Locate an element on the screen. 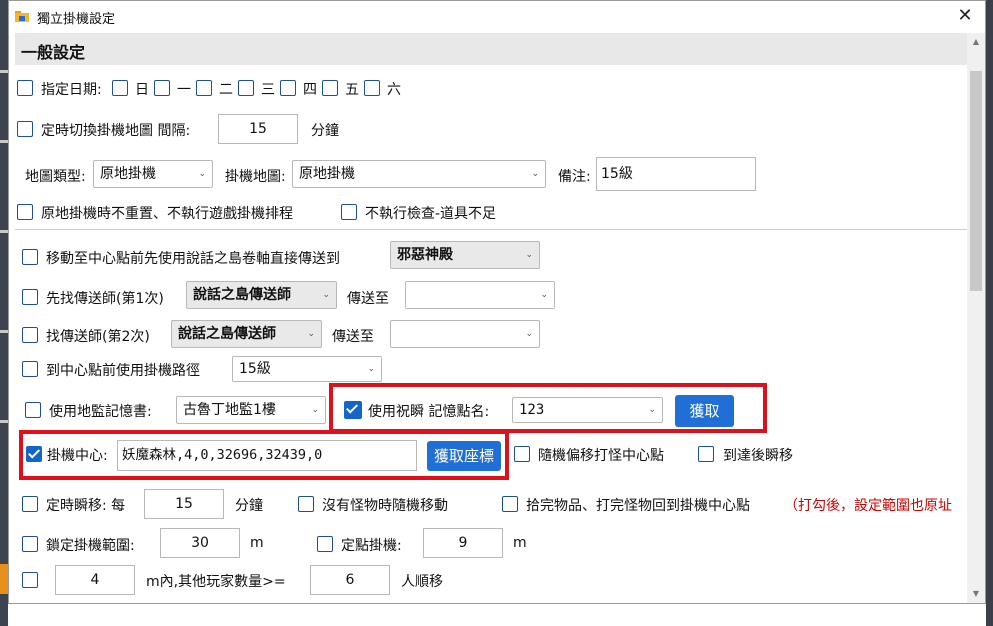  no-monster-label: 沒有怪物時隨機移動 is located at coordinates (385, 506).